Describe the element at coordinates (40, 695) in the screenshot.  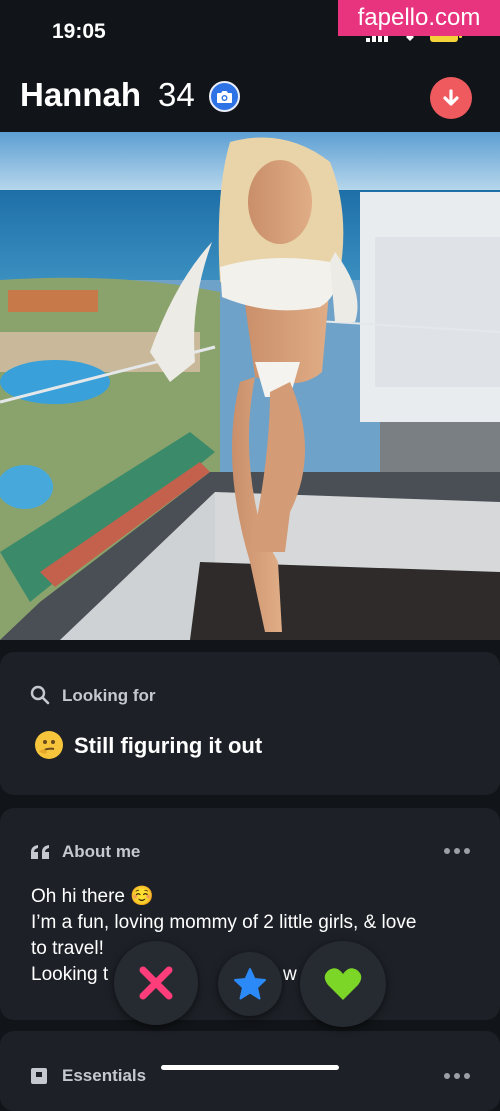
I see `search-icon` at that location.